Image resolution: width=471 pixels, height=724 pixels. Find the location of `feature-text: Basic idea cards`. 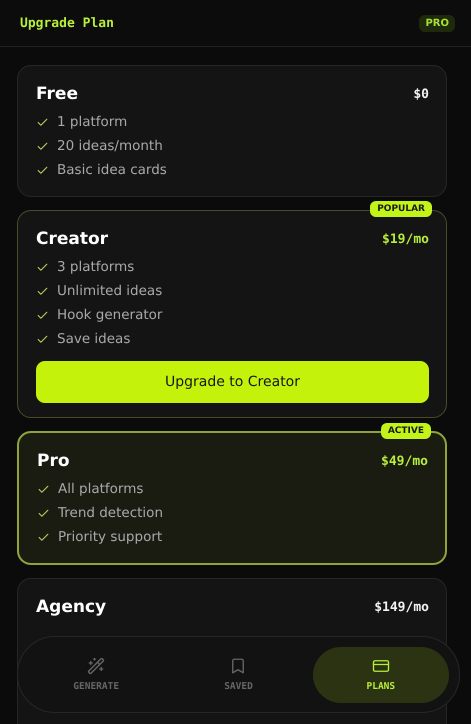

feature-text: Basic idea cards is located at coordinates (112, 170).